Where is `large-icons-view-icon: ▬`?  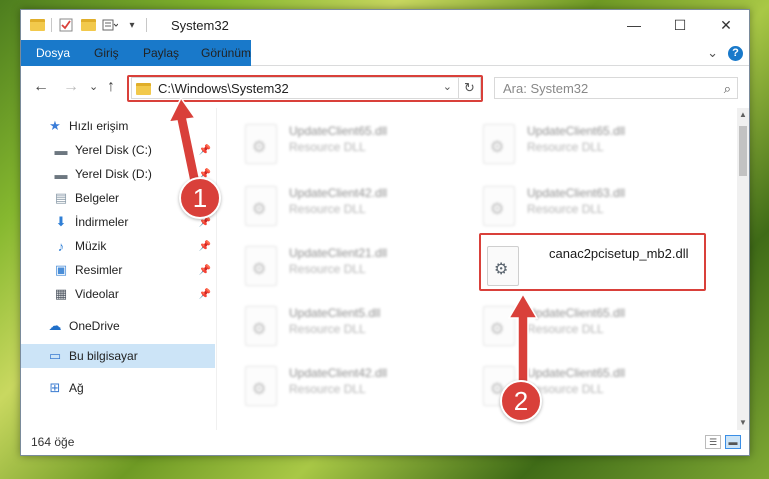
large-icons-view-icon: ▬ is located at coordinates (733, 442).